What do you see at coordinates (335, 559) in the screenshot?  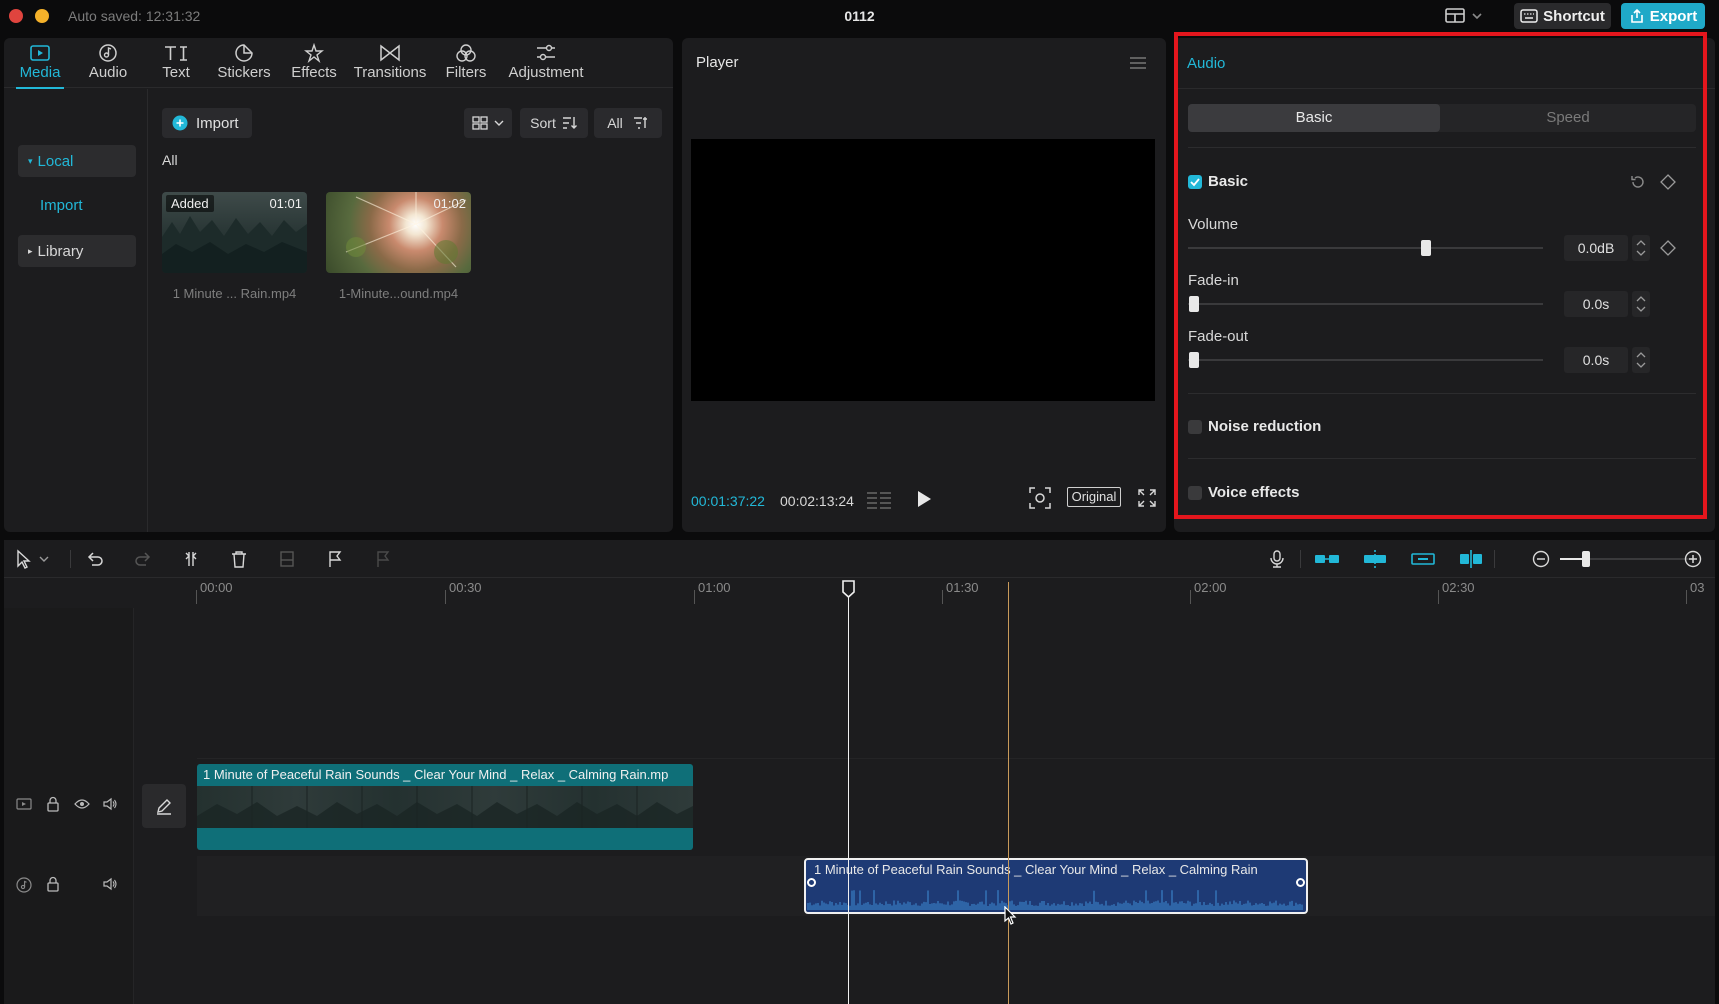 I see `add-marker-button` at bounding box center [335, 559].